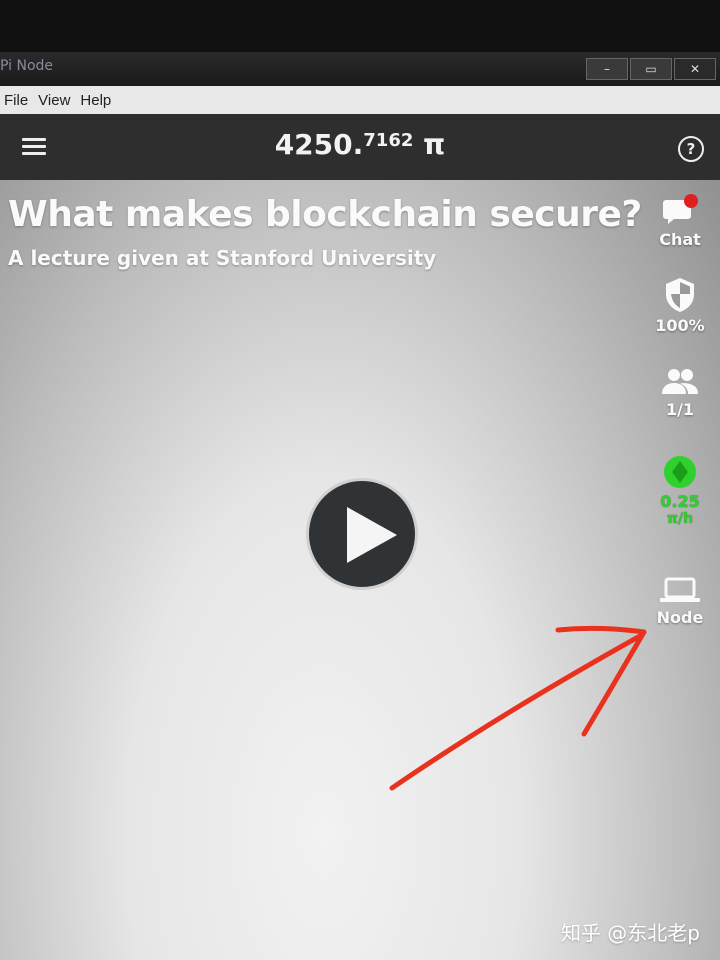 This screenshot has width=720, height=960. Describe the element at coordinates (434, 144) in the screenshot. I see `pi-currency-symbol: π` at that location.